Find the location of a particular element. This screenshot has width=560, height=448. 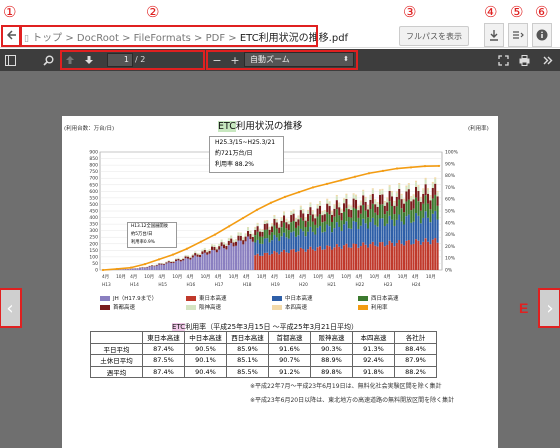

download-button is located at coordinates (494, 35).